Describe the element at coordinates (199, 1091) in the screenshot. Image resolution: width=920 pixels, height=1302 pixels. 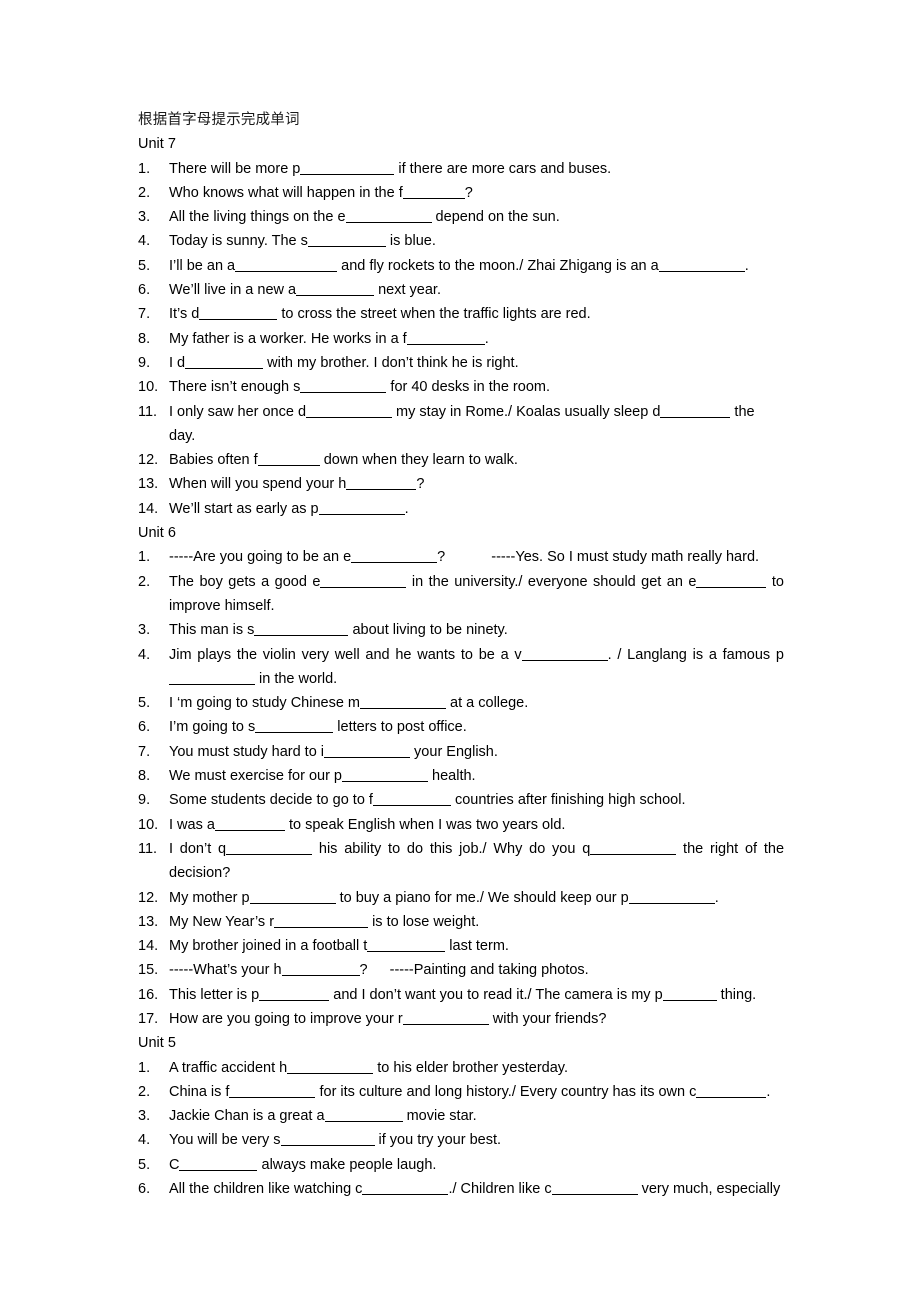
I see `item-text-before-blank: China is f` at that location.